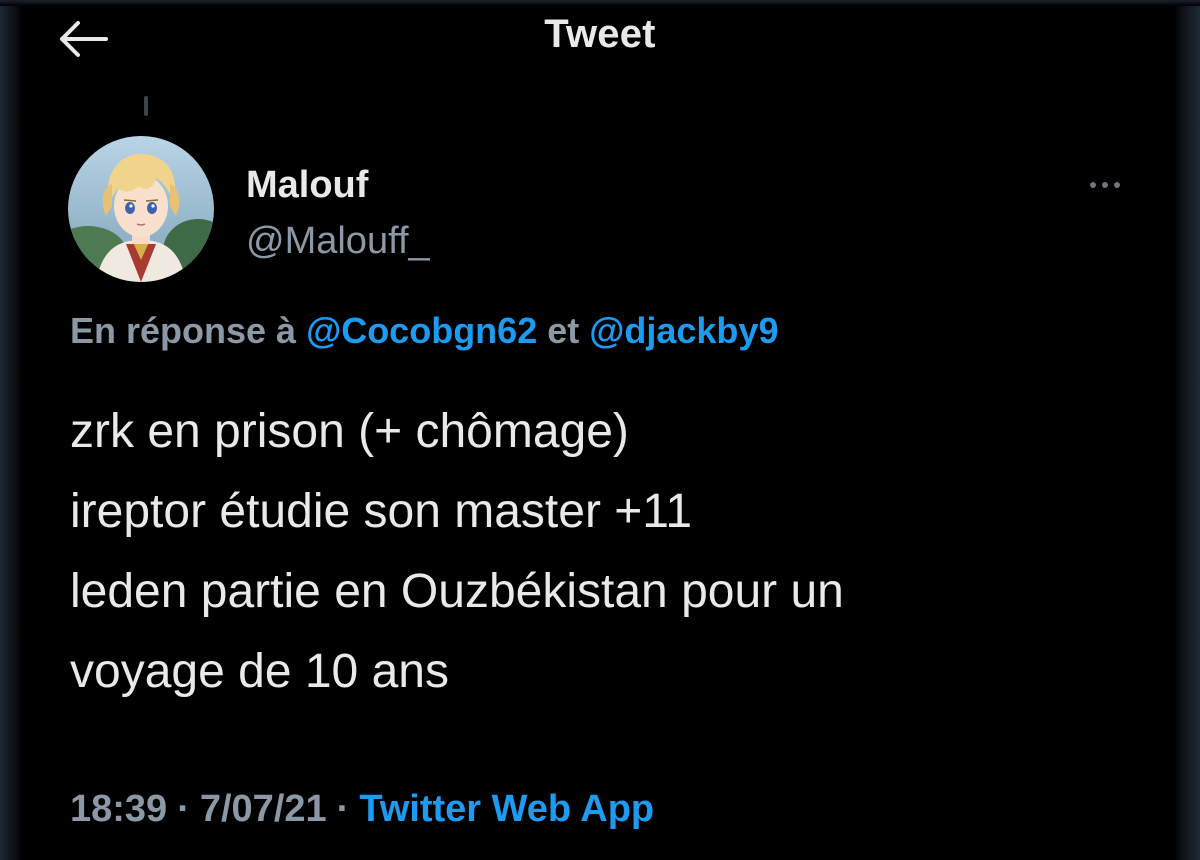  I want to click on thread-connector, so click(146, 106).